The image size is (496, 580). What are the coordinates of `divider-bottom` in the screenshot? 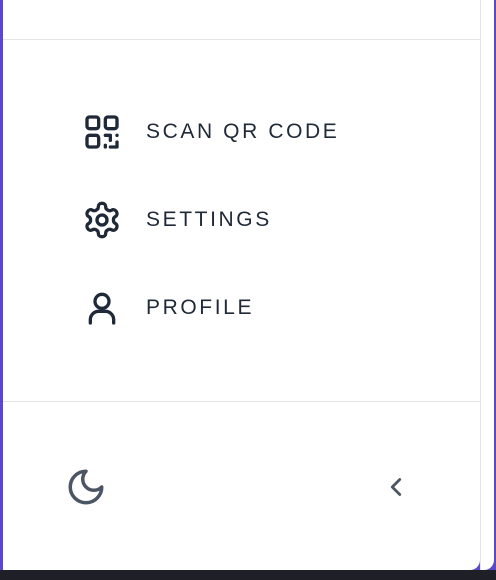 It's located at (241, 401).